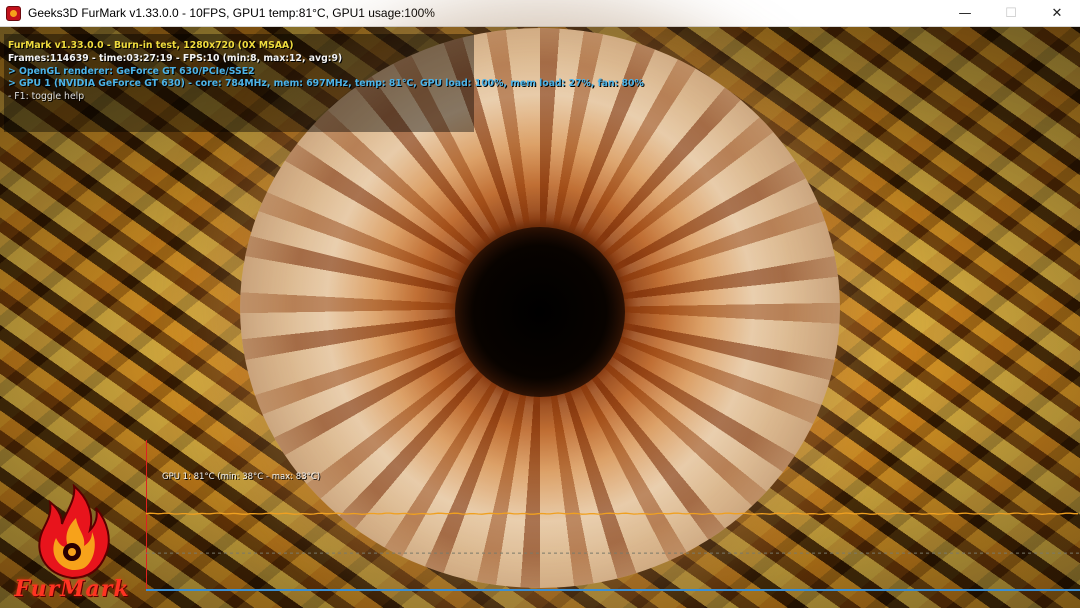  What do you see at coordinates (613, 533) in the screenshot?
I see `temperature-graph-svg` at bounding box center [613, 533].